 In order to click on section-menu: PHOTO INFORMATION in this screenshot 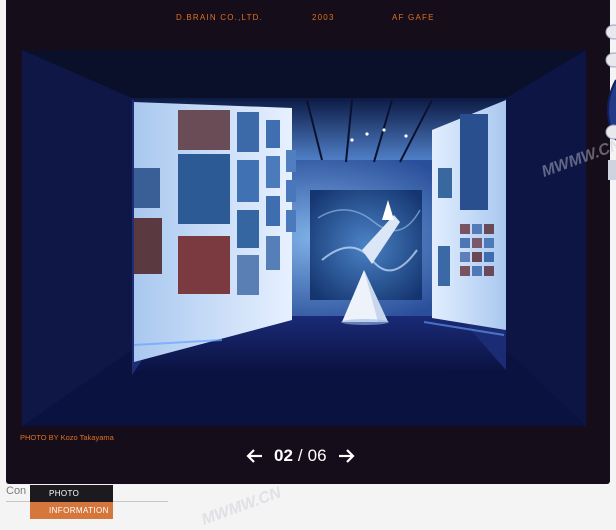, I will do `click(71, 502)`.